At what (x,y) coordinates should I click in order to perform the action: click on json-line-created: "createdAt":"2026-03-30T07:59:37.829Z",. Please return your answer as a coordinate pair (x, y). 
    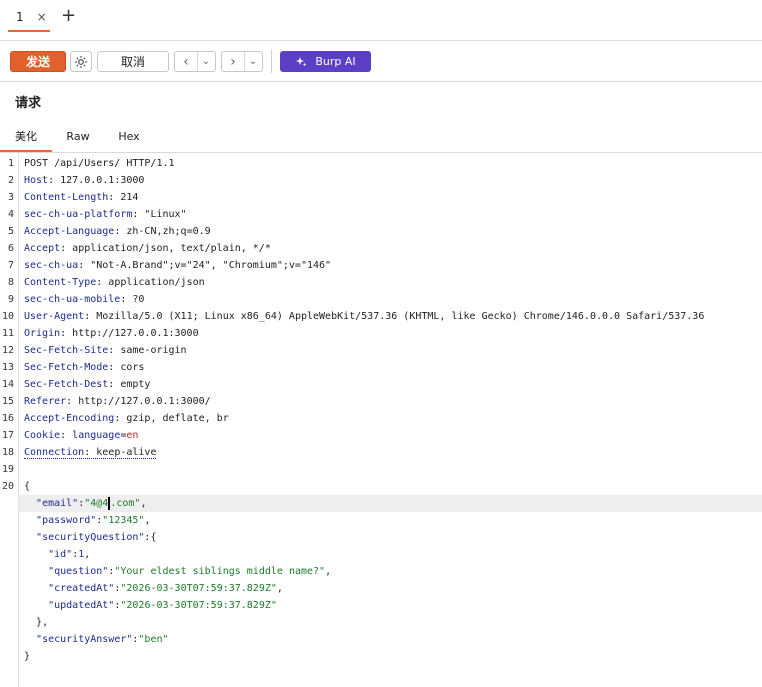
    Looking at the image, I should click on (165, 588).